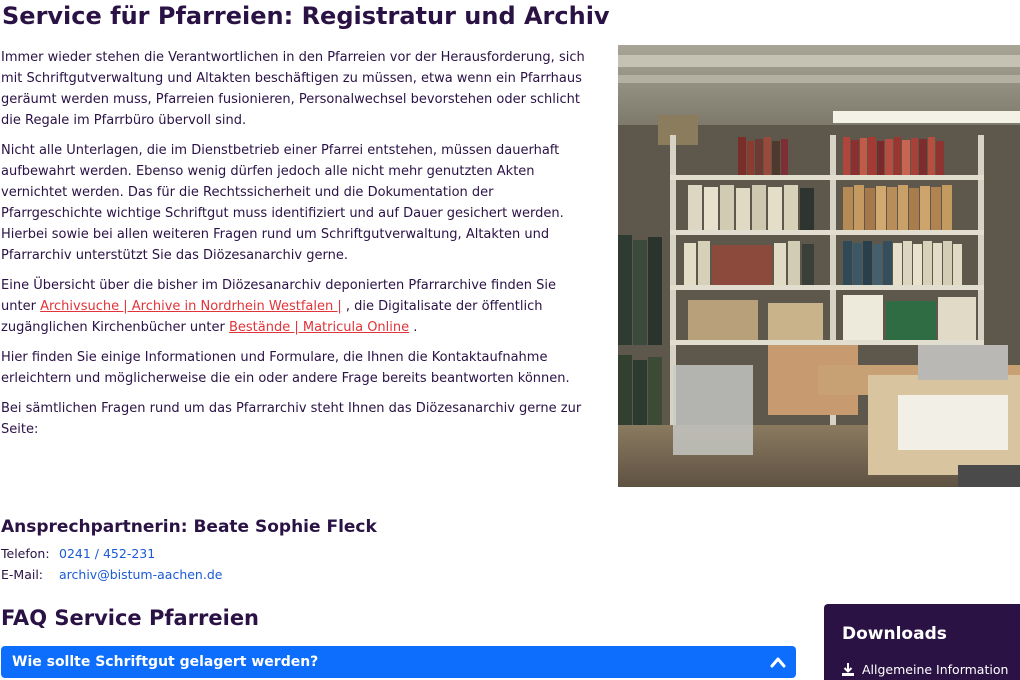  I want to click on contact-phone-row: Telefon: 0241 / 452-231, so click(301, 553).